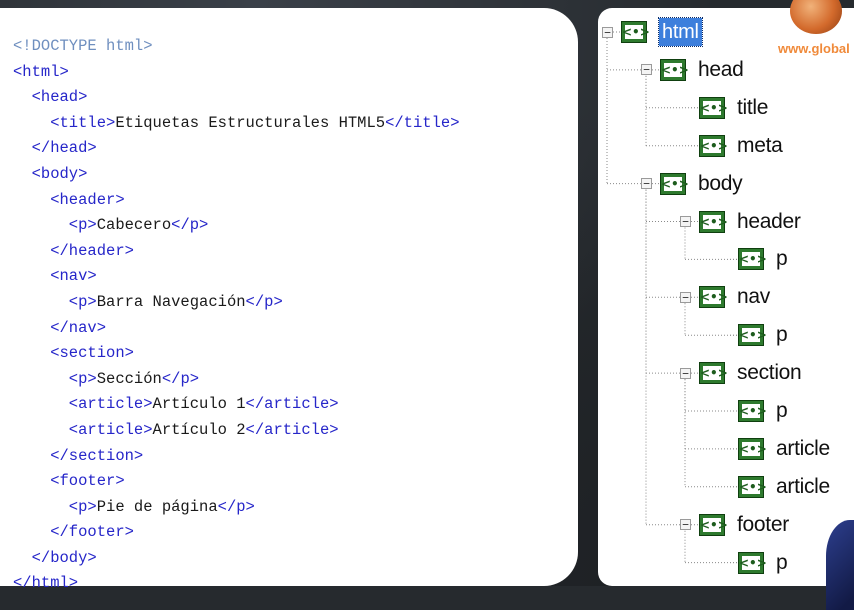  Describe the element at coordinates (199, 429) in the screenshot. I see `code-text: Artículo 2` at that location.